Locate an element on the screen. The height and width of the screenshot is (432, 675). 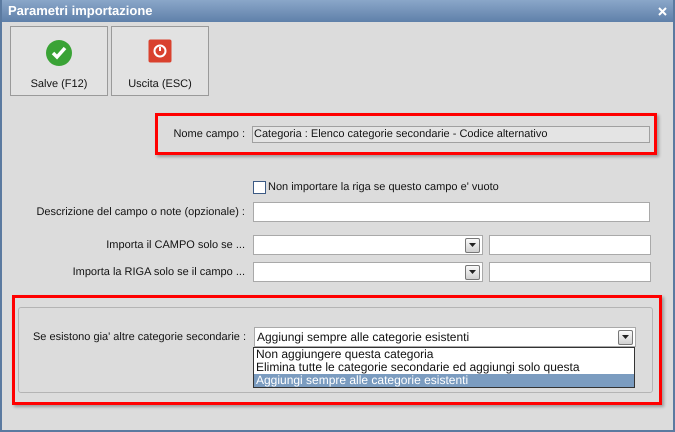
save-button: Salve (F12) is located at coordinates (59, 61).